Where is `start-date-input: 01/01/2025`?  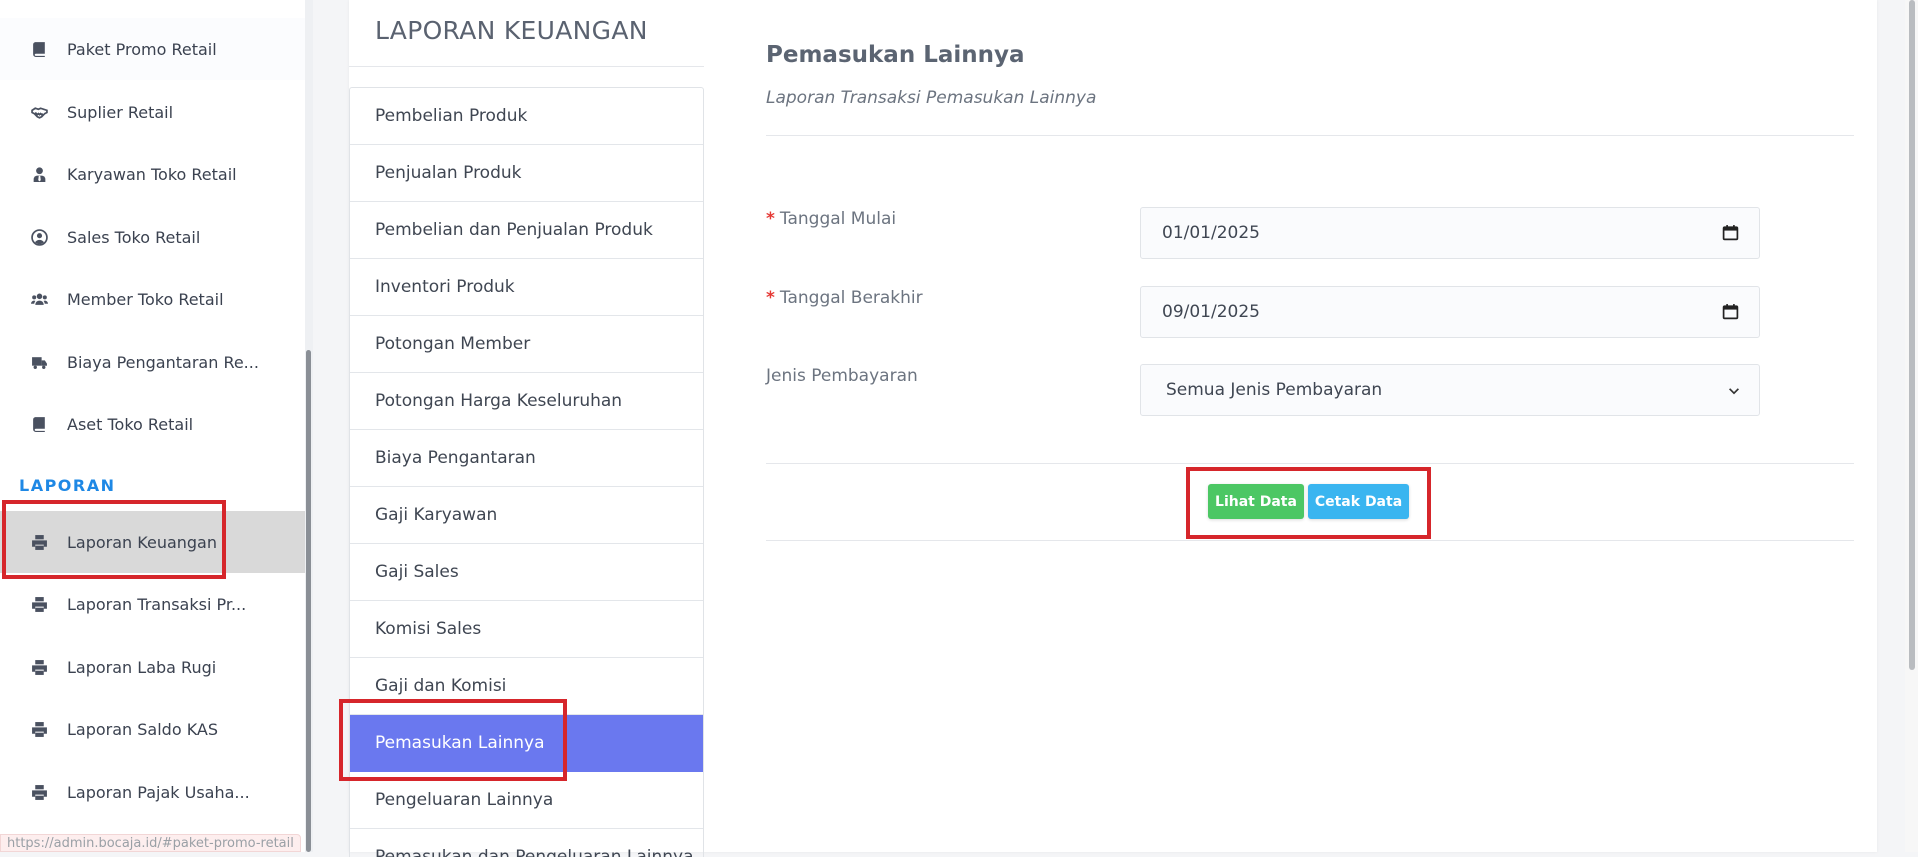 start-date-input: 01/01/2025 is located at coordinates (1450, 233).